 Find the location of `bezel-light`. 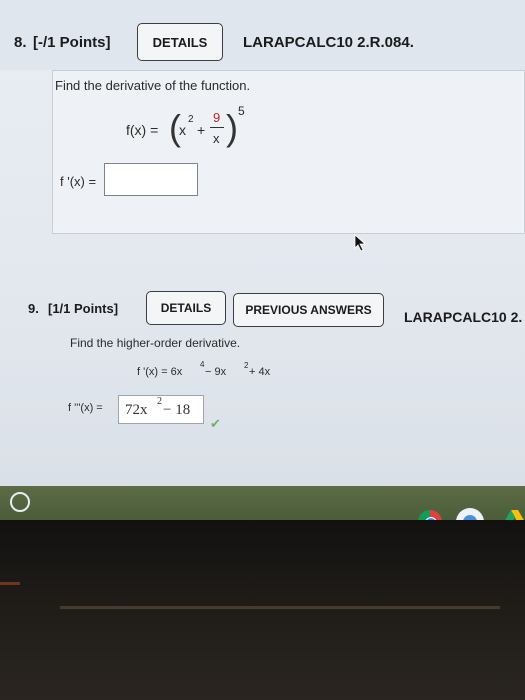

bezel-light is located at coordinates (10, 583).